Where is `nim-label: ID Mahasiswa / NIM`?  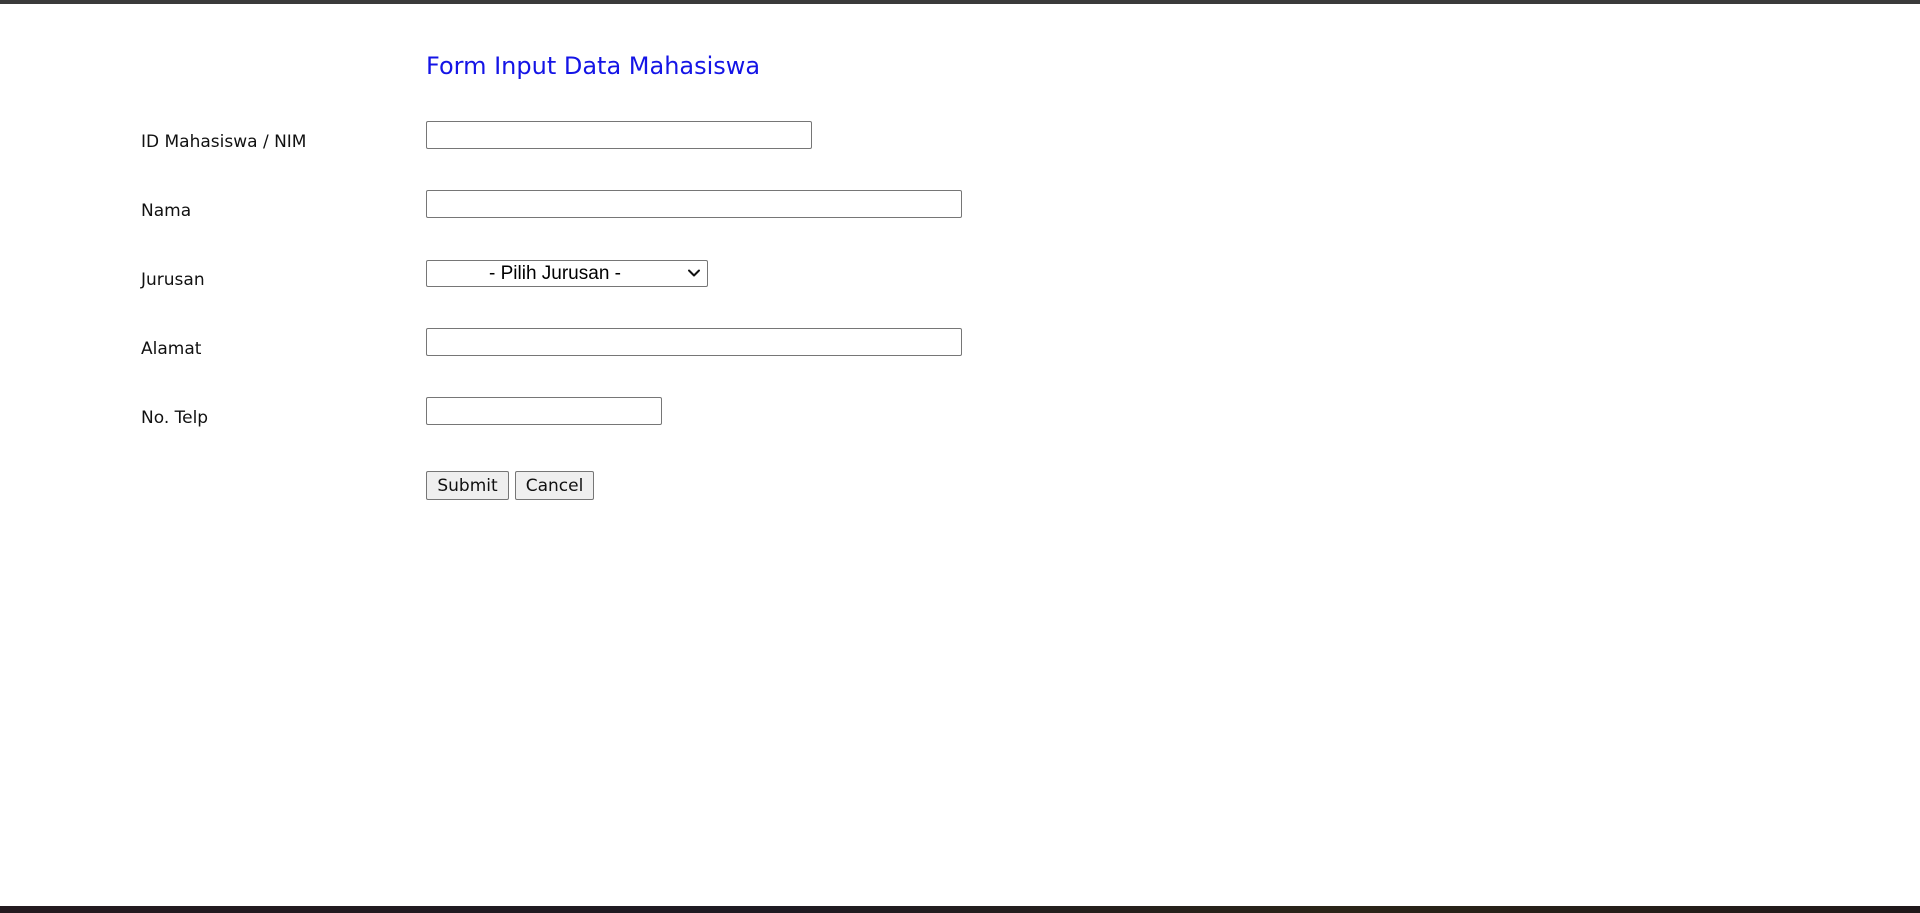 nim-label: ID Mahasiswa / NIM is located at coordinates (224, 142).